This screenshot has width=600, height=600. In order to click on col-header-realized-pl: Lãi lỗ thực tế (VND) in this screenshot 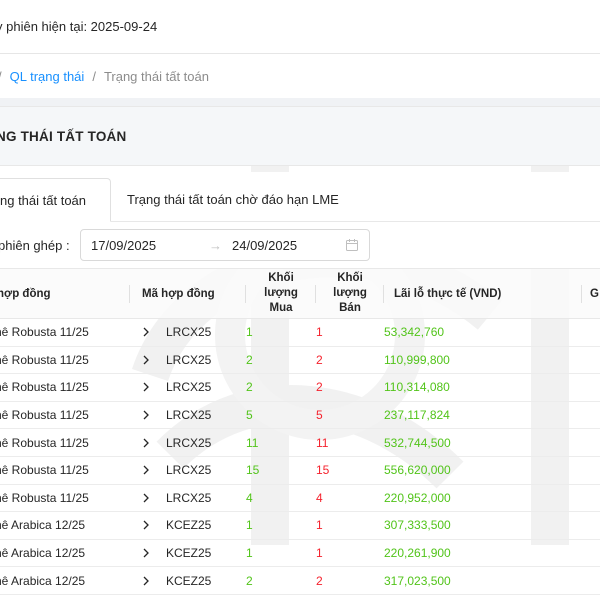, I will do `click(483, 293)`.